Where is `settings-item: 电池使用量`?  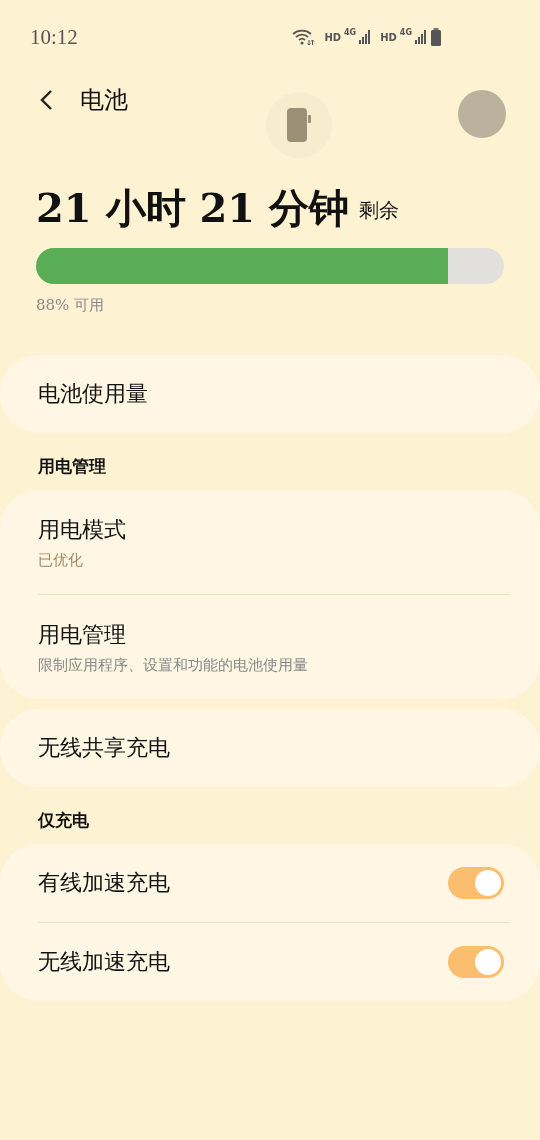 settings-item: 电池使用量 is located at coordinates (270, 394).